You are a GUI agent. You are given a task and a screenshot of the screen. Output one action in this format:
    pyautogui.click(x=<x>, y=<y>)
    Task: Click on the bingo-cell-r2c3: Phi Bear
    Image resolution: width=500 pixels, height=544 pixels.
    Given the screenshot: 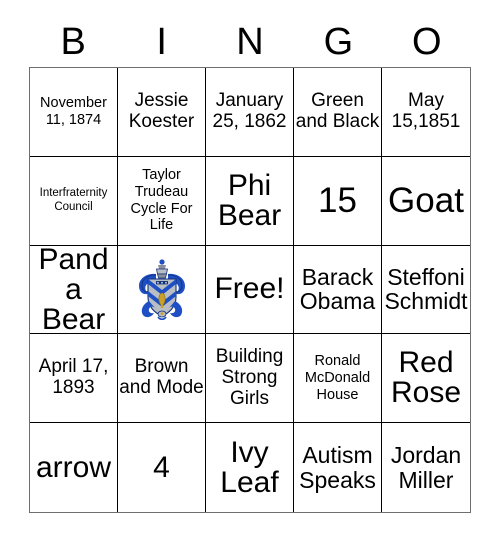 What is the action you would take?
    pyautogui.click(x=250, y=201)
    